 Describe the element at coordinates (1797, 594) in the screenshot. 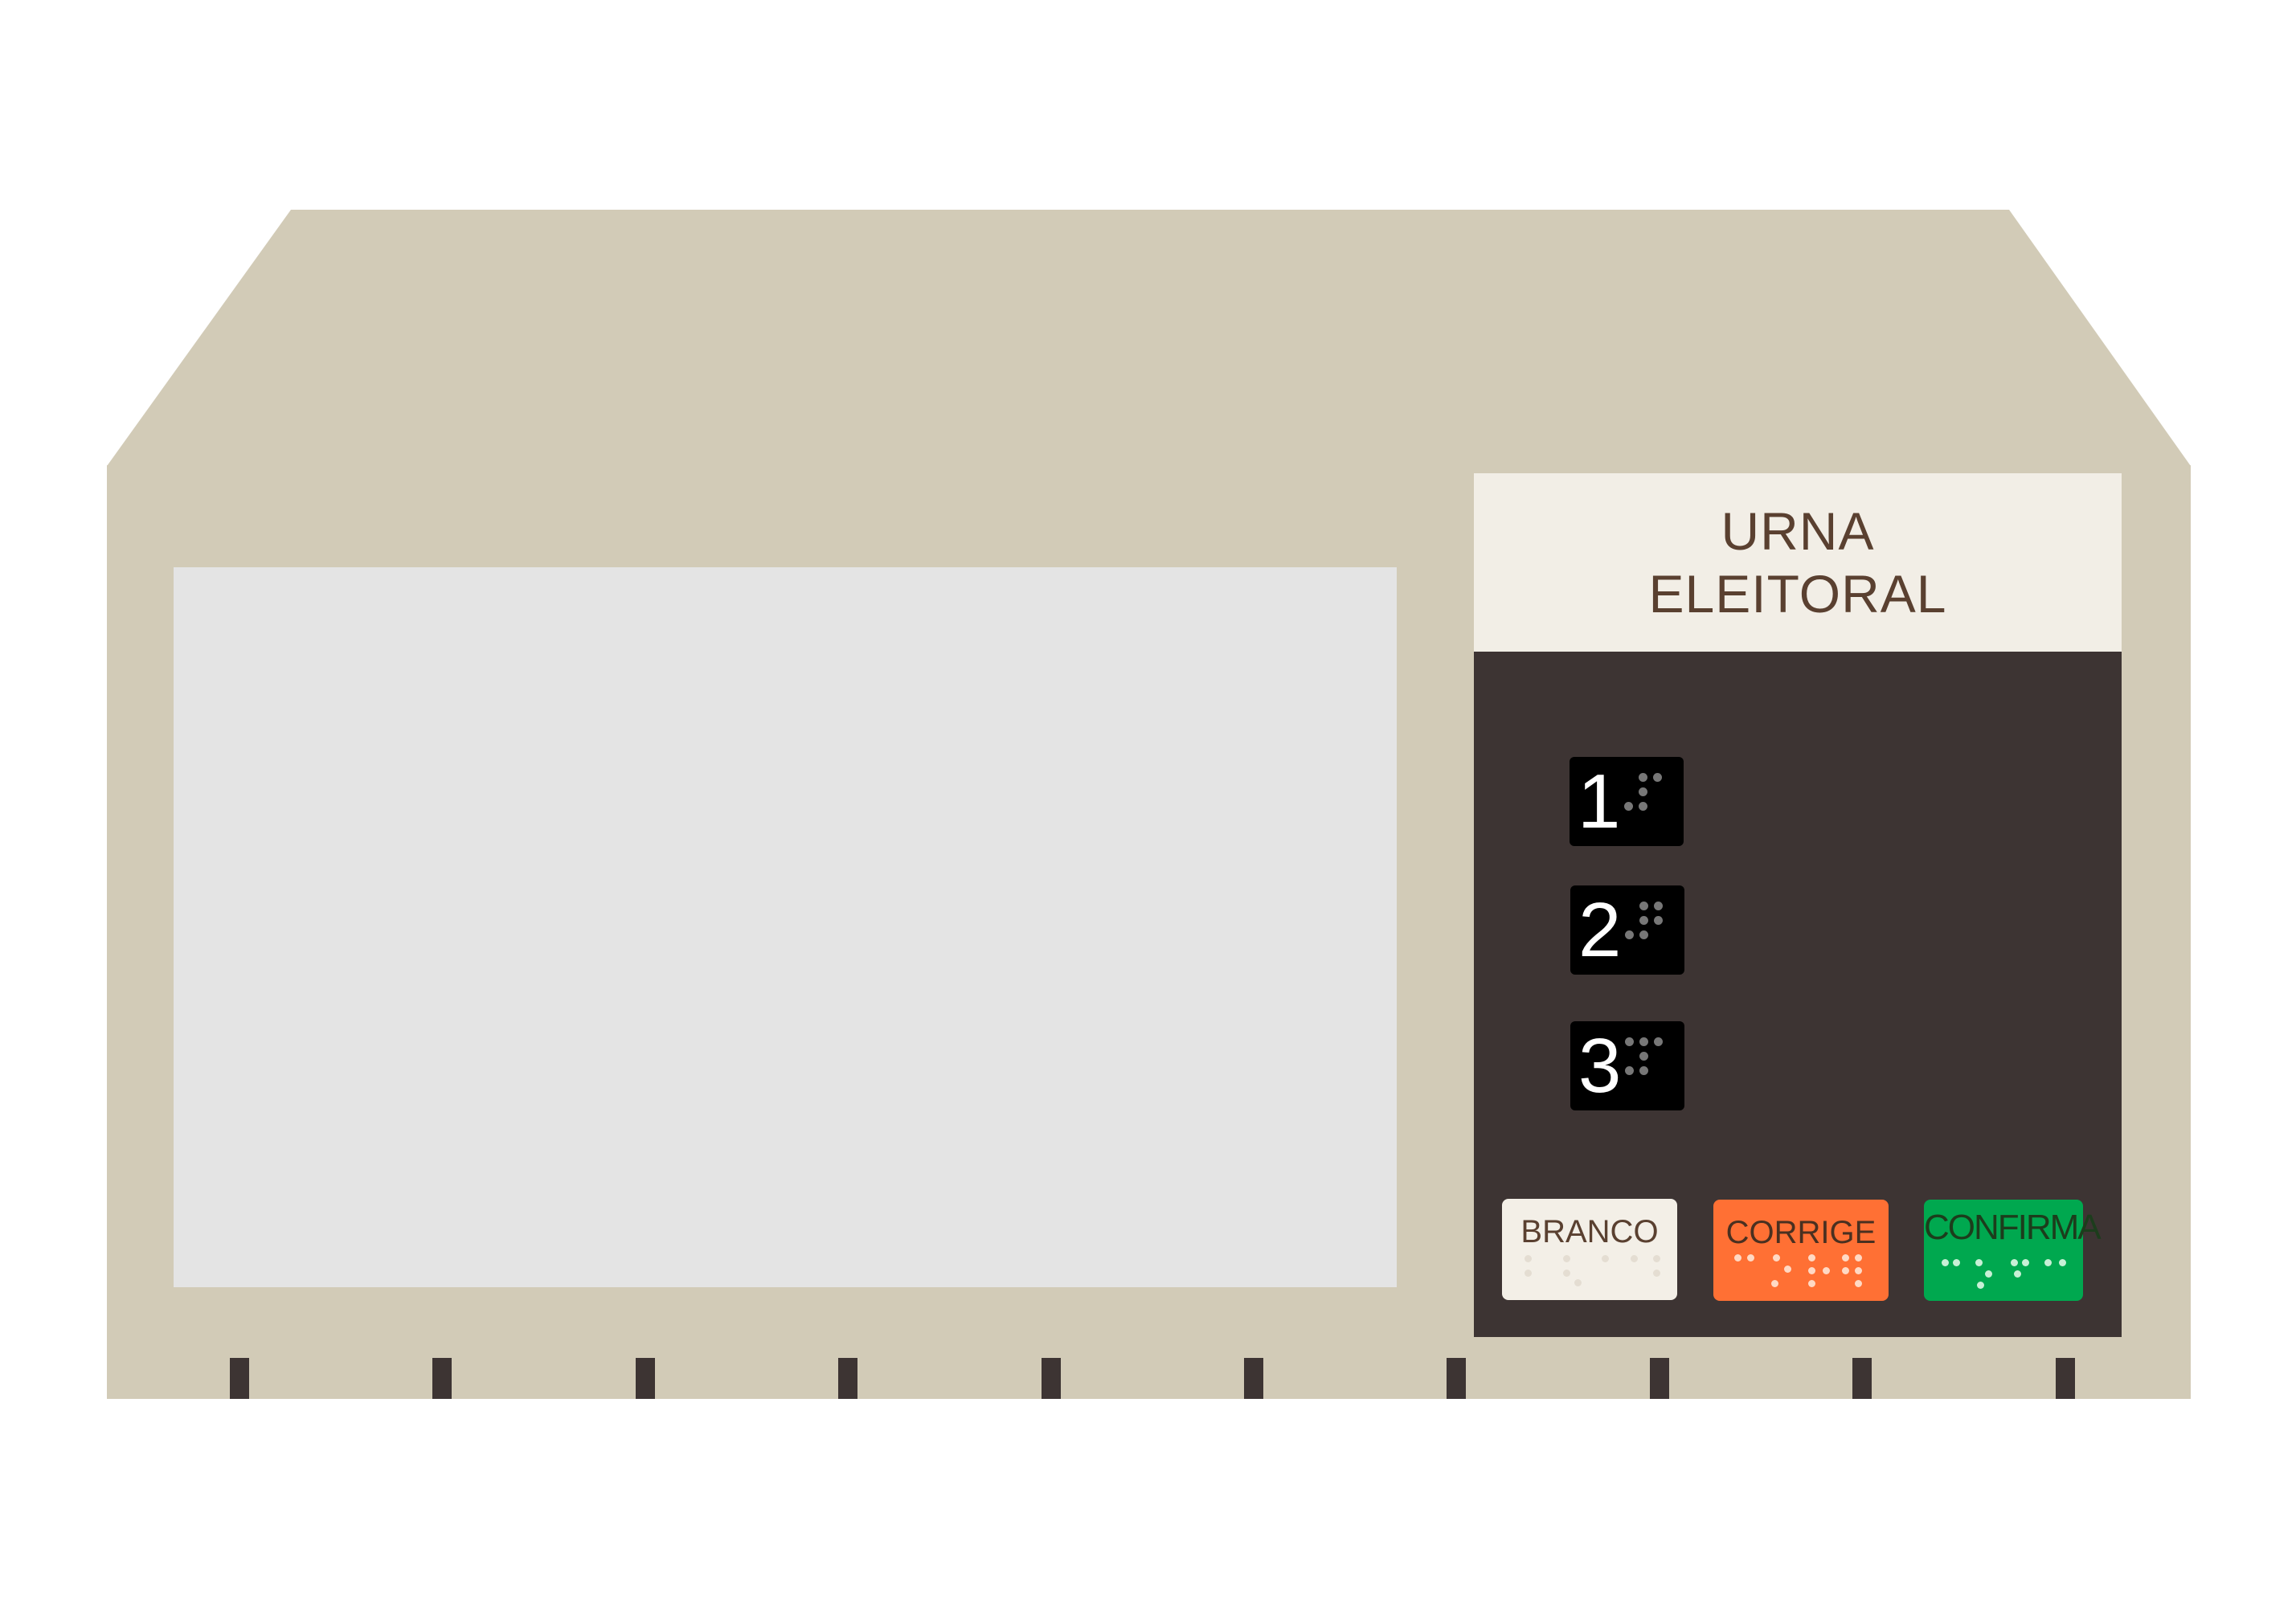

I see `label-title-line-2: ELEITORAL` at that location.